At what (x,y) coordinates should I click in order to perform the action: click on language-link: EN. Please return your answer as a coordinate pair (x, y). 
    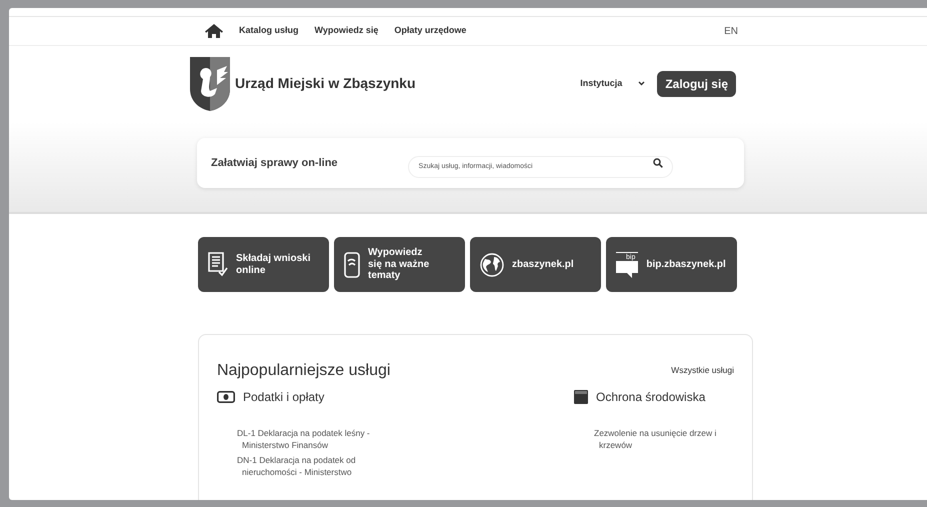
    Looking at the image, I should click on (731, 31).